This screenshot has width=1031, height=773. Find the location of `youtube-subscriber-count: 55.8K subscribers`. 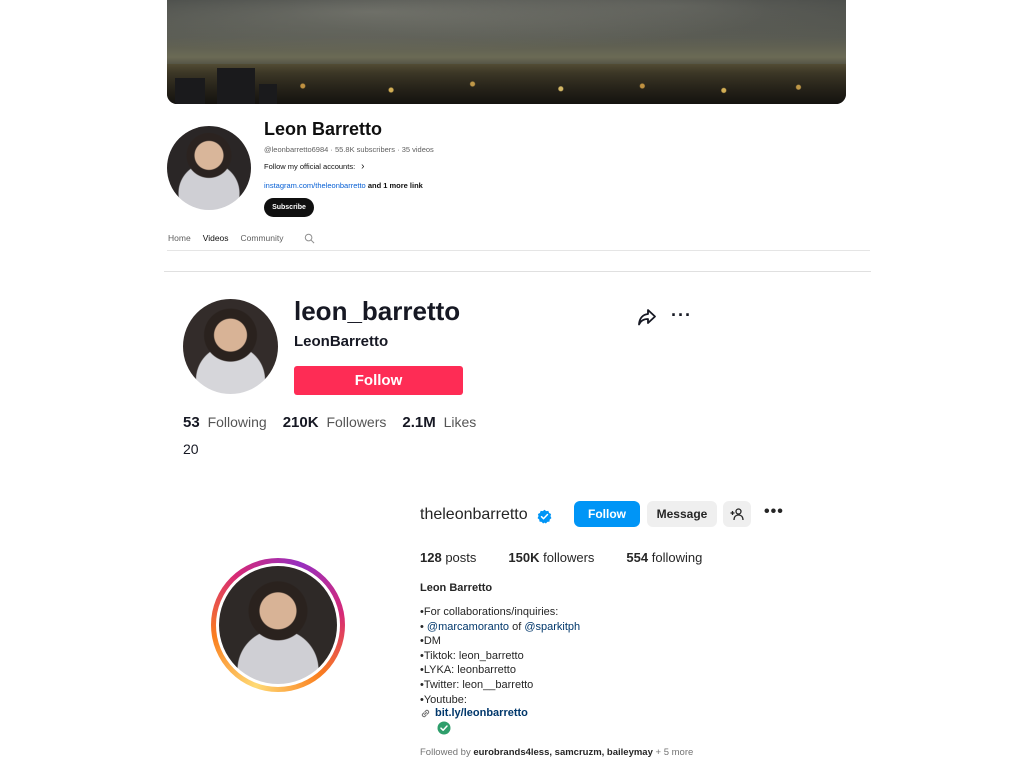

youtube-subscriber-count: 55.8K subscribers is located at coordinates (365, 149).